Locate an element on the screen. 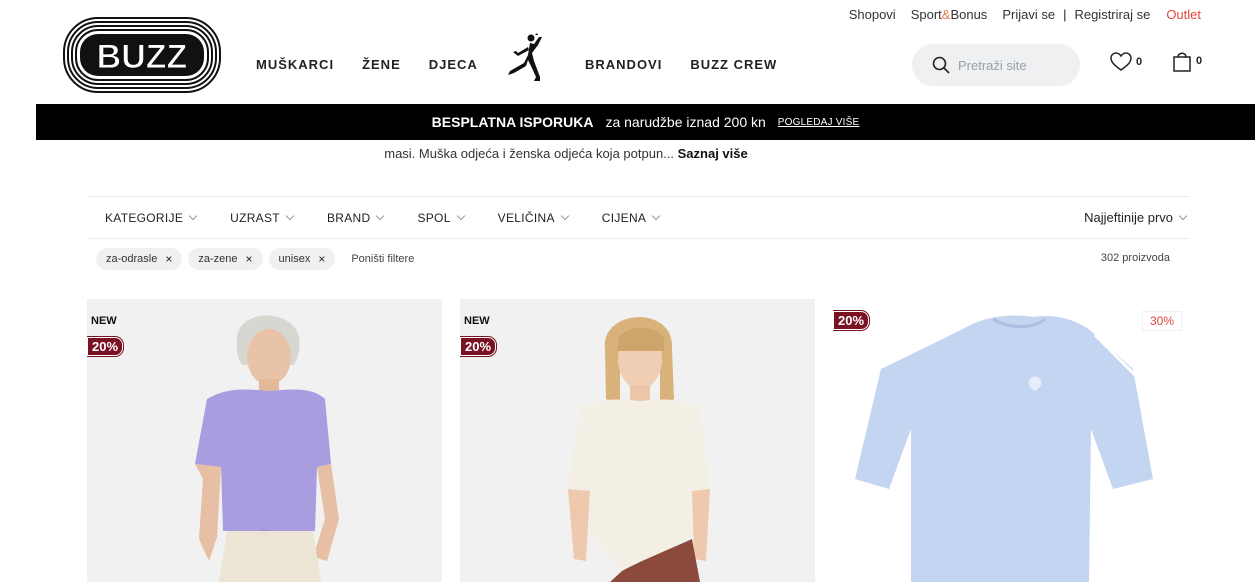  sport-label: Sport is located at coordinates (926, 14).